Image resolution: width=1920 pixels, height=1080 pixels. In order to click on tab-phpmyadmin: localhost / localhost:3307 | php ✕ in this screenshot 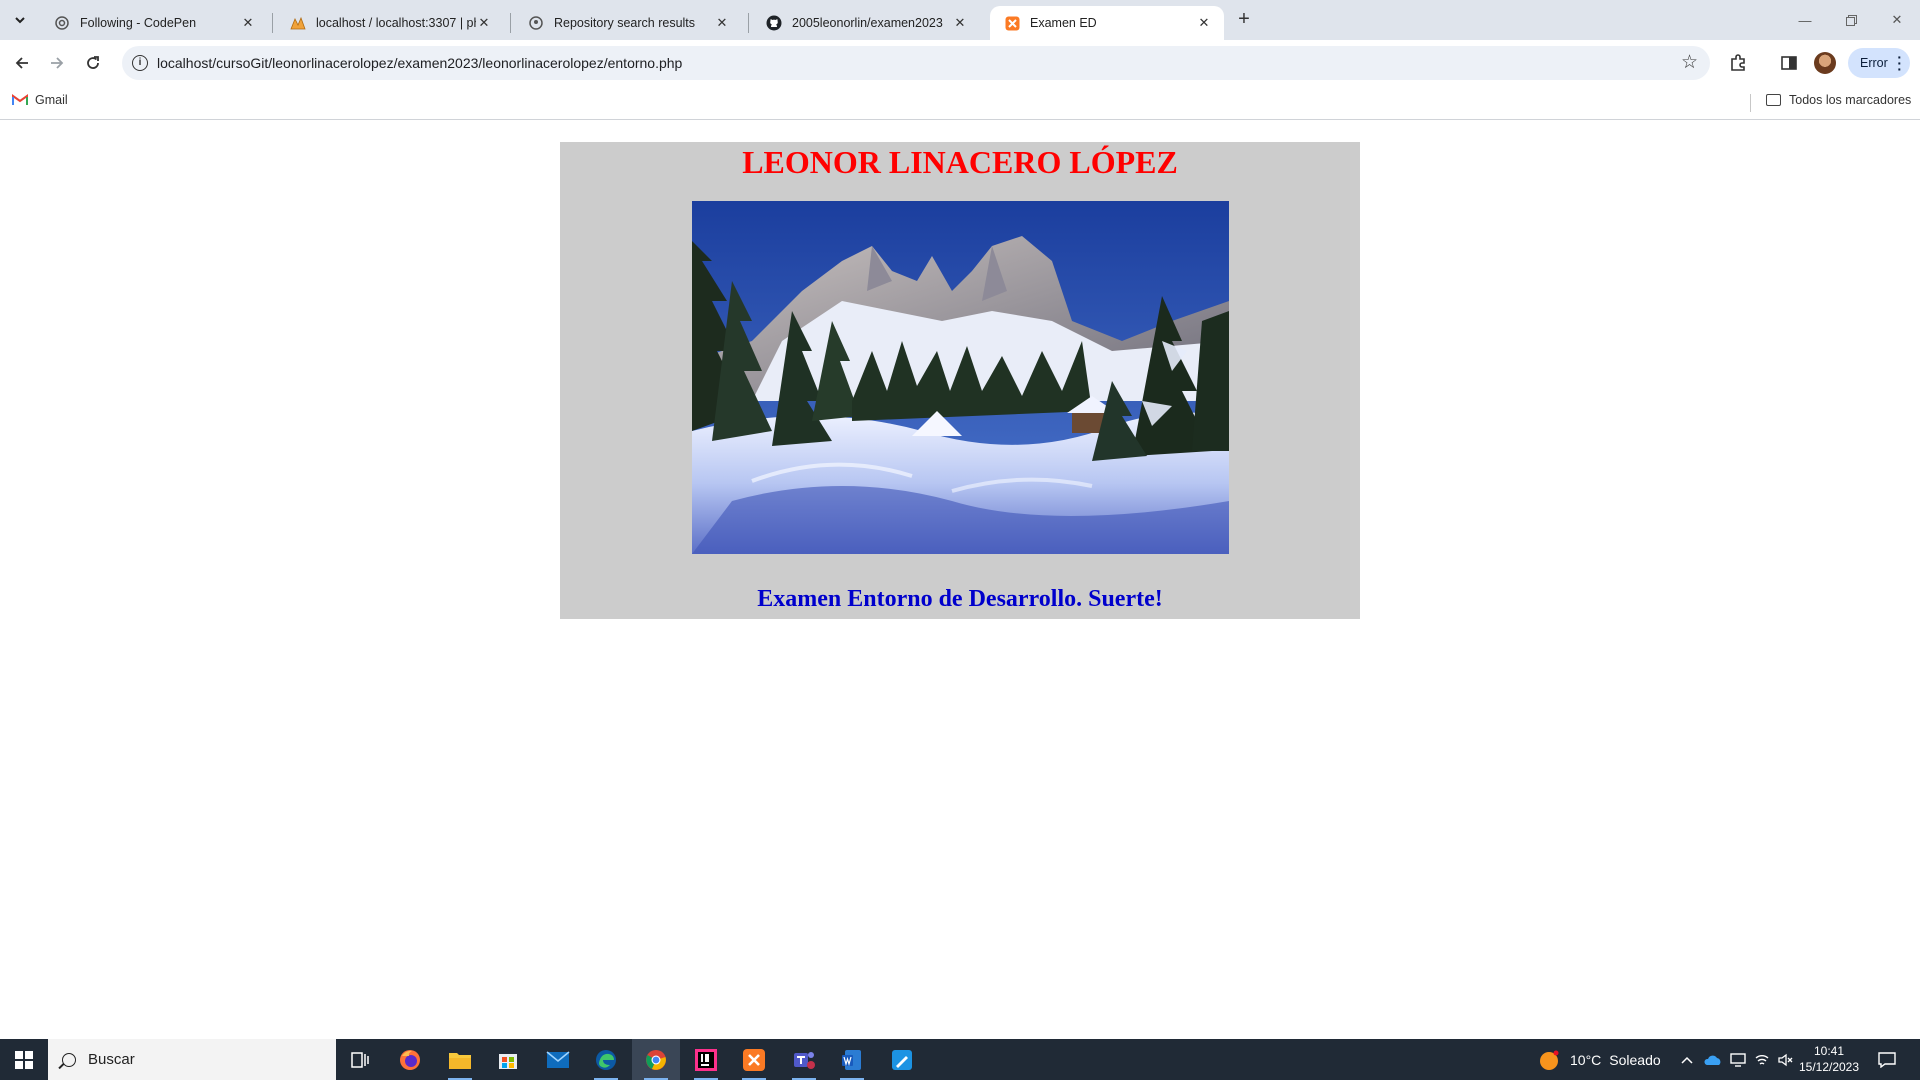, I will do `click(390, 23)`.